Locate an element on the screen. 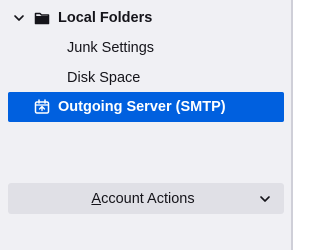  account-actions-label: Account Actions is located at coordinates (142, 199).